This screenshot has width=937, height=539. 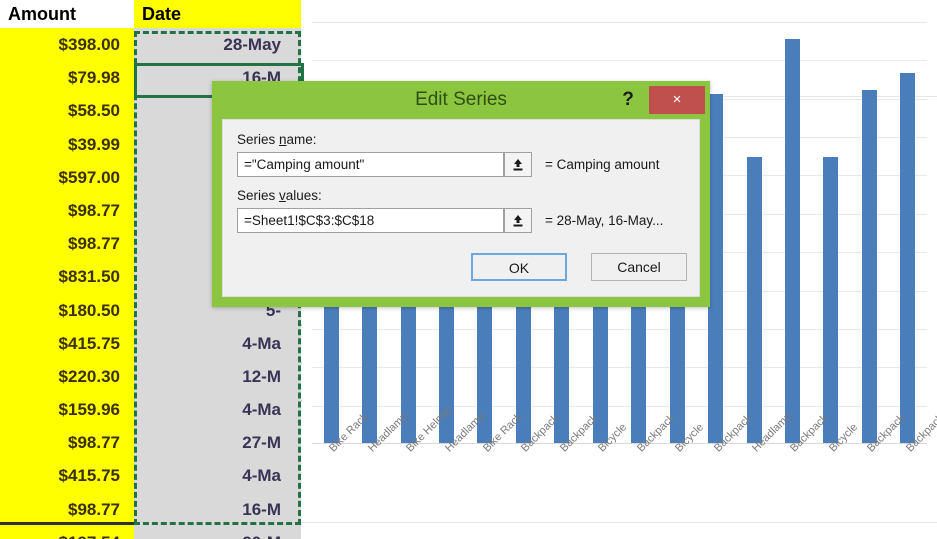 I want to click on series-values-range-select-button, so click(x=518, y=220).